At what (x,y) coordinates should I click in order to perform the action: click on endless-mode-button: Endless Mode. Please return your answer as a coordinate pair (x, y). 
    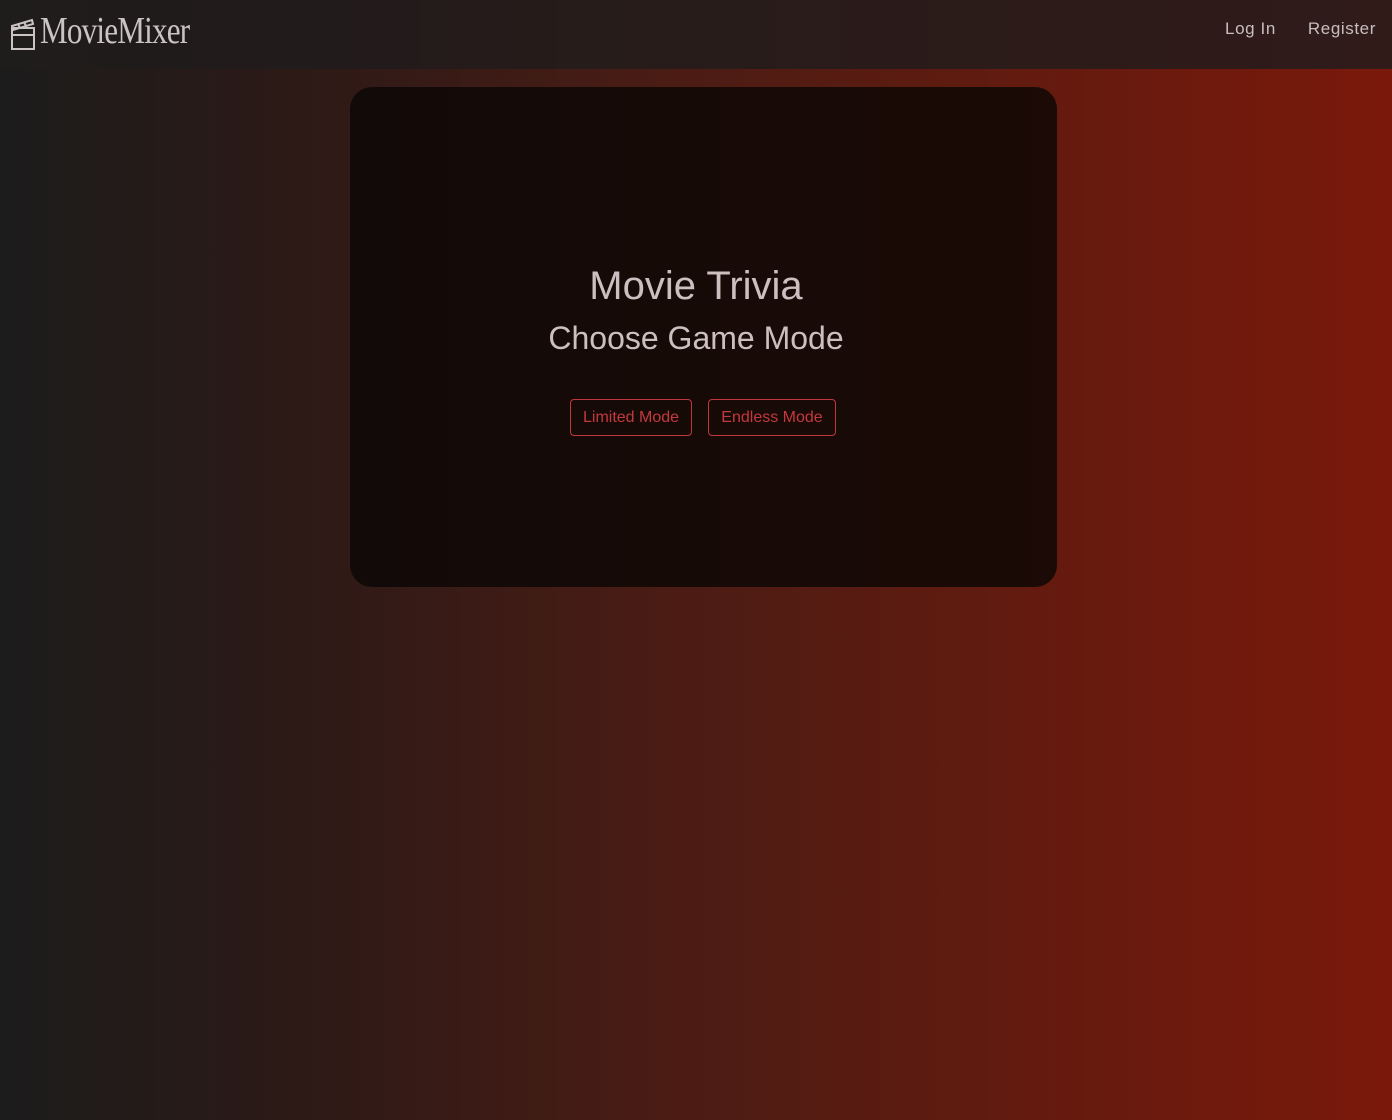
    Looking at the image, I should click on (772, 417).